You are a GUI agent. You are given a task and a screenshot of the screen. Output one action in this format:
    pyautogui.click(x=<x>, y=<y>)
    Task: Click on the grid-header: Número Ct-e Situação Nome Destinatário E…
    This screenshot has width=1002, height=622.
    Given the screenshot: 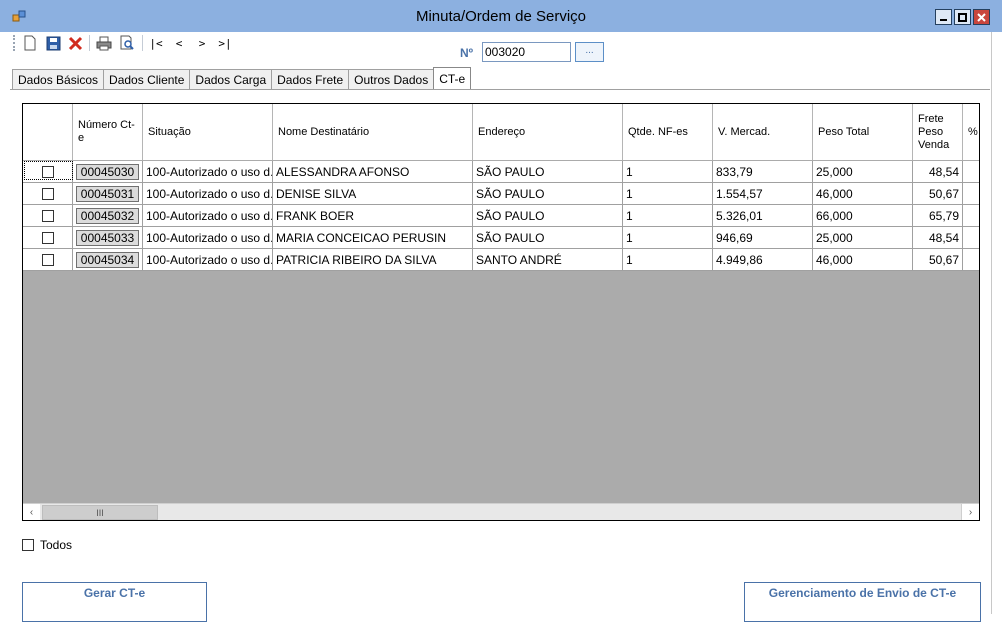 What is the action you would take?
    pyautogui.click(x=501, y=132)
    